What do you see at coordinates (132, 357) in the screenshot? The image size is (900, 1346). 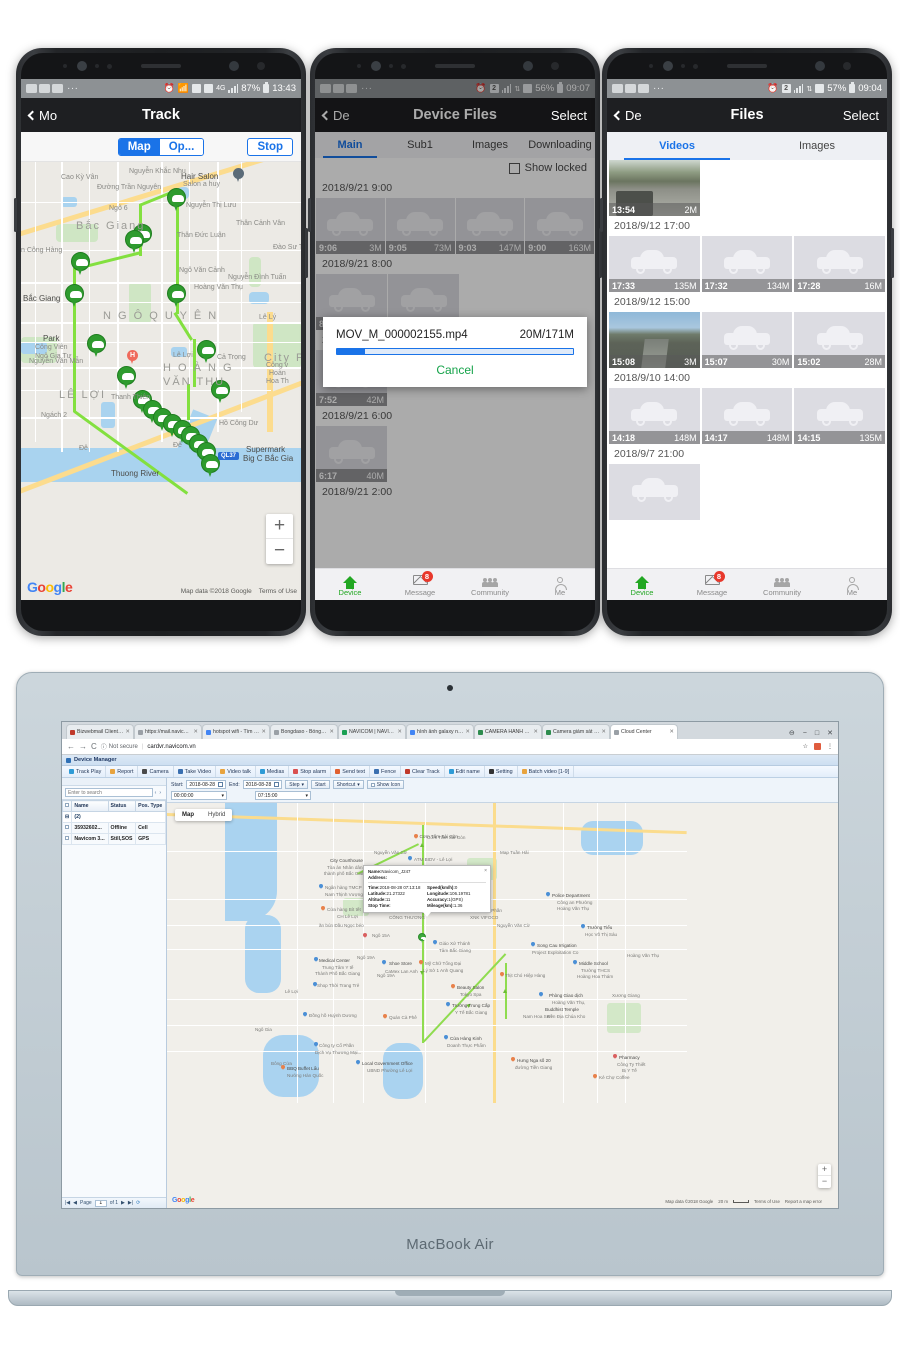 I see `hospital-marker: H` at bounding box center [132, 357].